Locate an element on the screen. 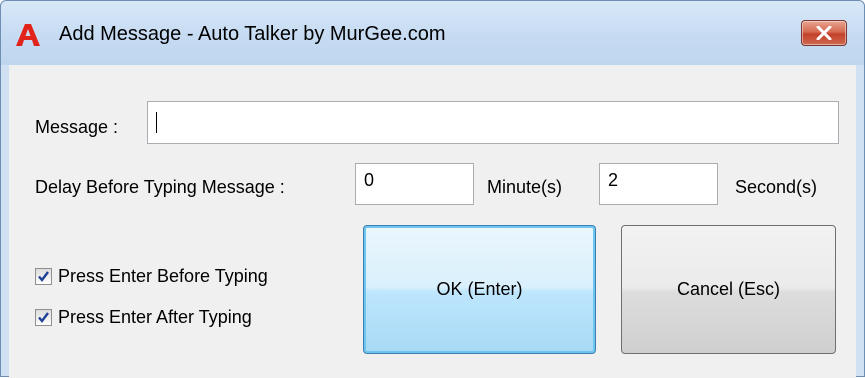 The image size is (865, 378). cancel-button: Cancel (Esc) is located at coordinates (728, 289).